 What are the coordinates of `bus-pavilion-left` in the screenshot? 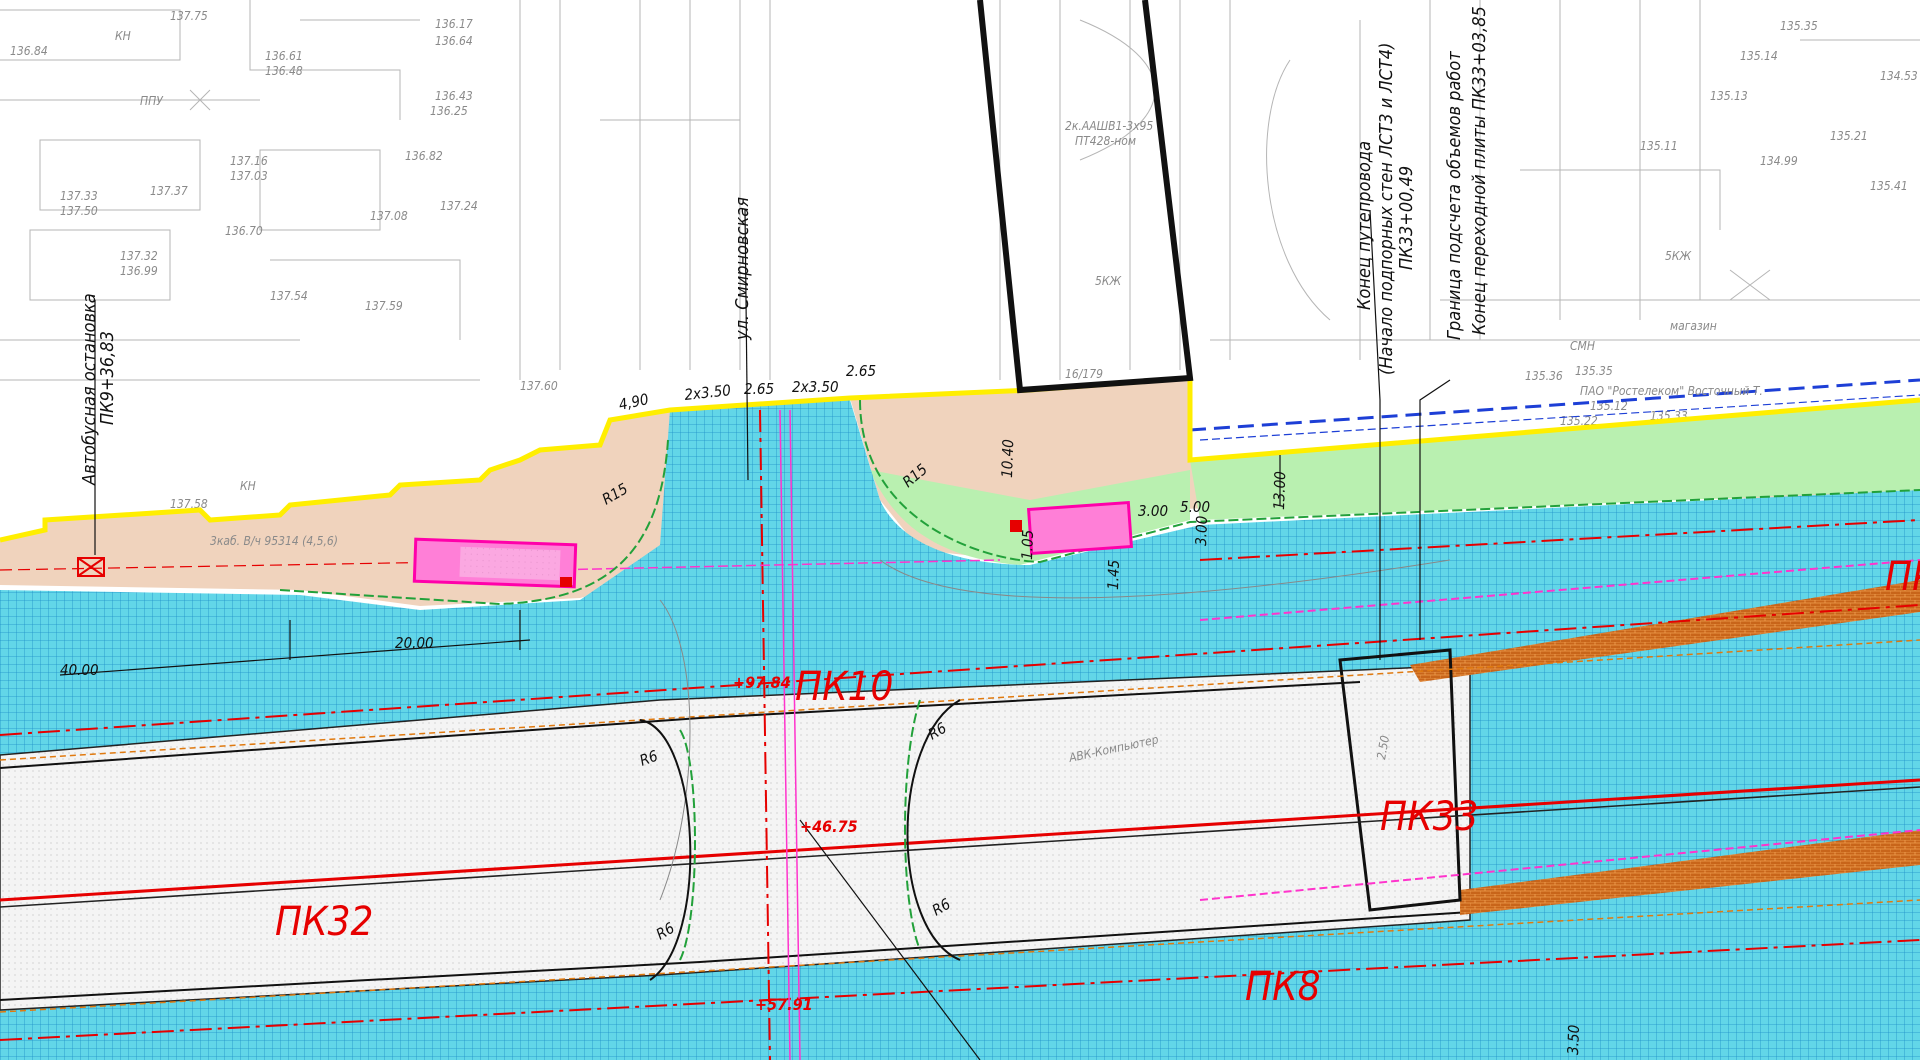 It's located at (495, 563).